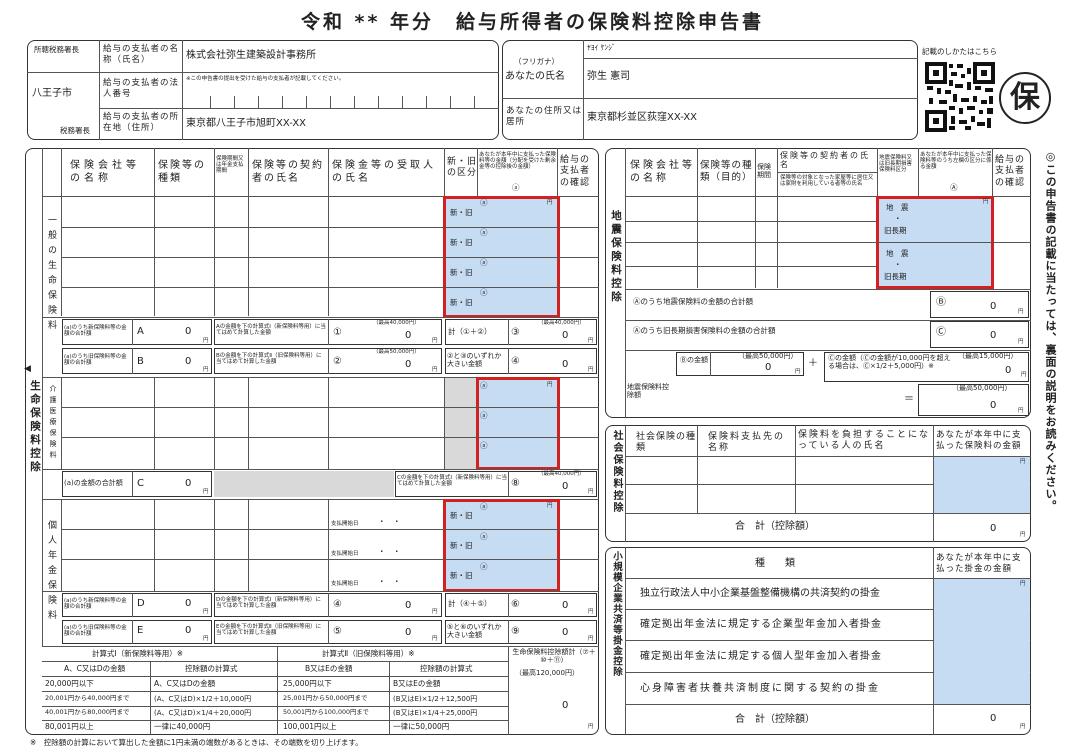 The image size is (1065, 755). I want to click on D-value: 0, so click(188, 604).